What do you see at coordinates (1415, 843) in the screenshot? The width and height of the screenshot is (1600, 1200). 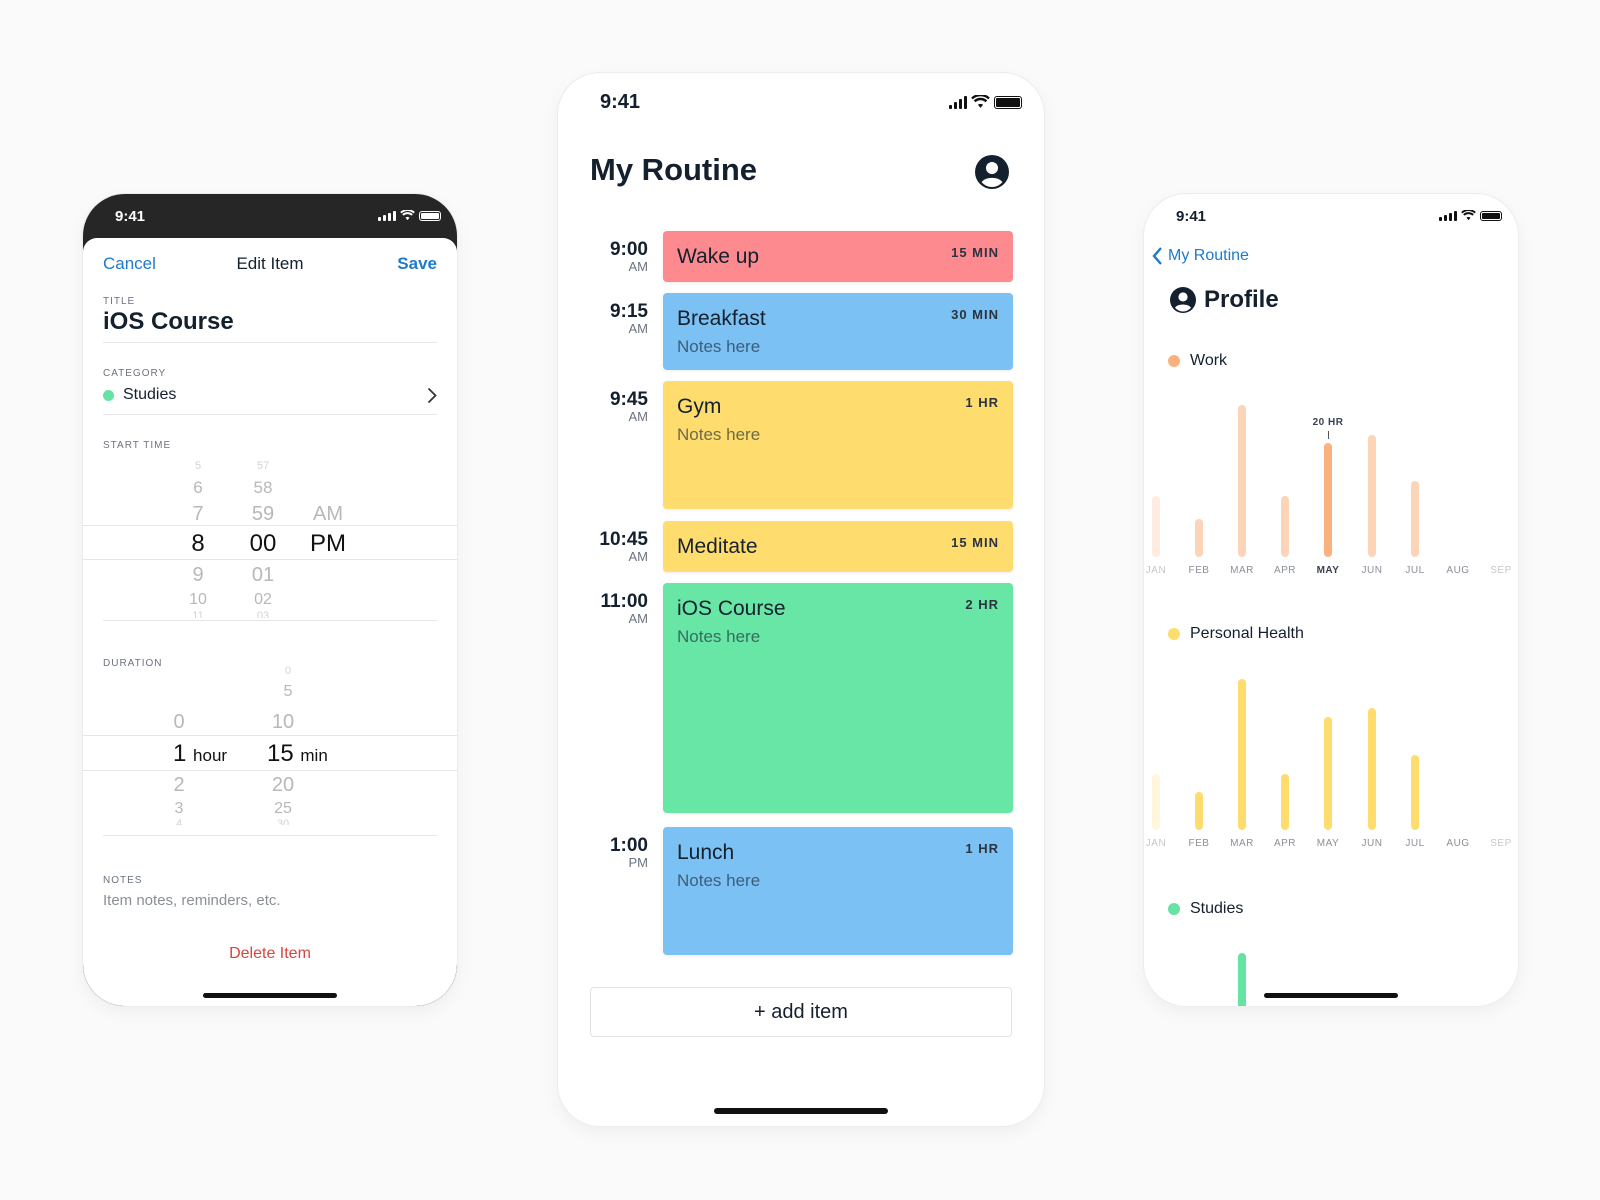 I see `month-tick-label: JUL` at bounding box center [1415, 843].